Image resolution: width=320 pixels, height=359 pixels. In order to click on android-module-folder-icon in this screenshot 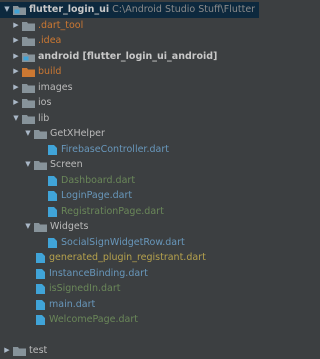, I will do `click(28, 57)`.